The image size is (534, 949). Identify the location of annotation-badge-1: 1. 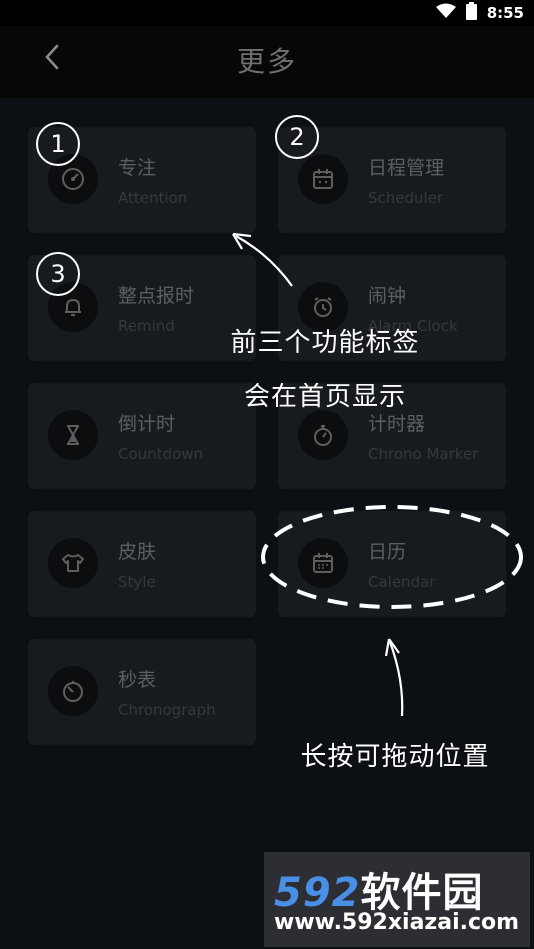
(58, 144).